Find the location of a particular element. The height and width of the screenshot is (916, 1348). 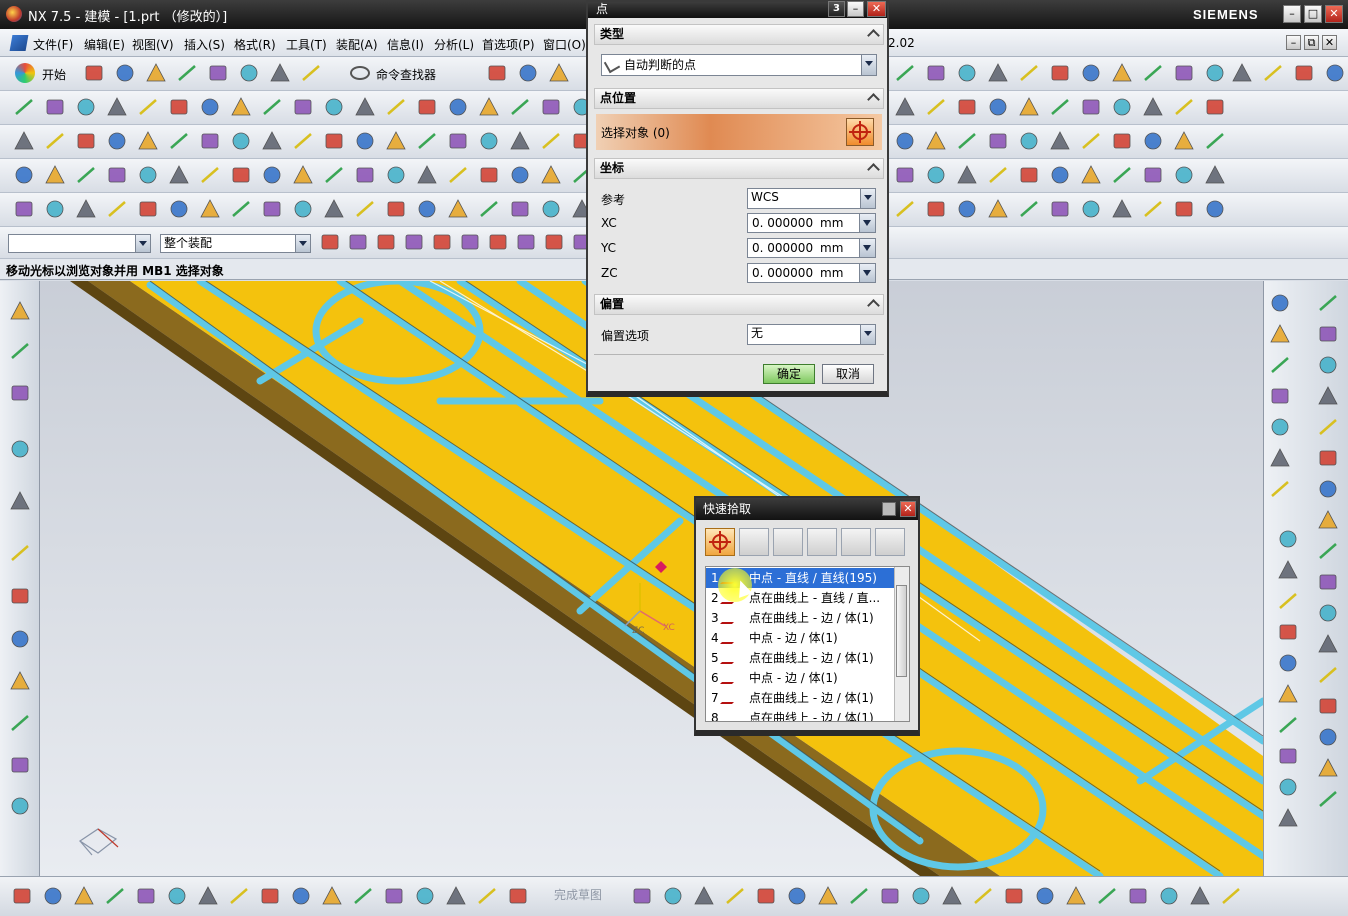

close-button: ✕ is located at coordinates (1334, 14).